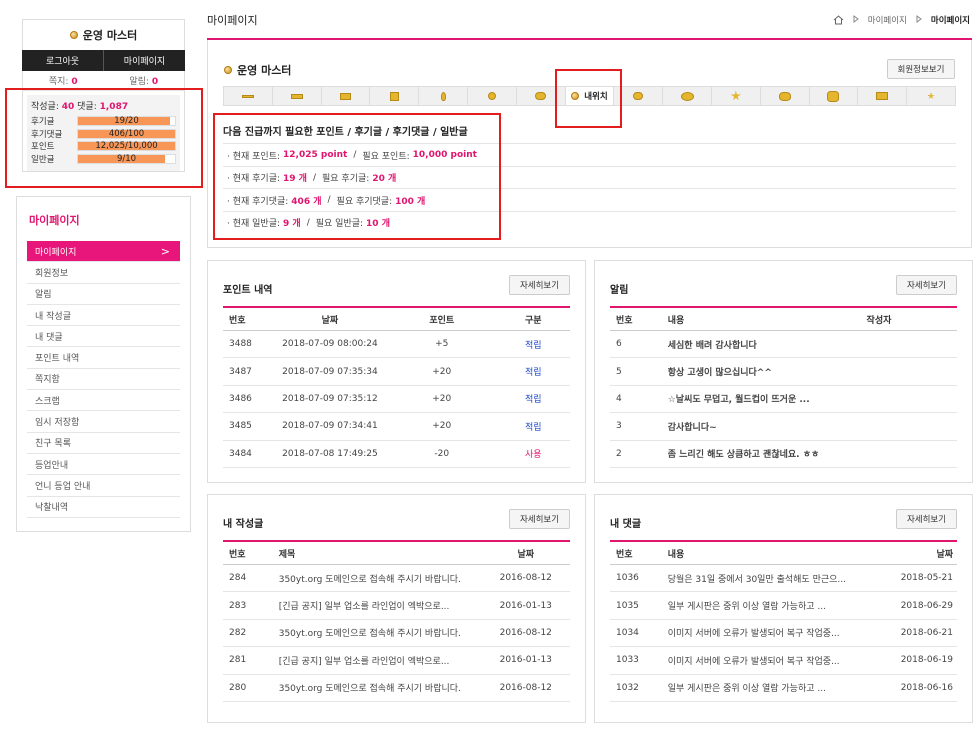 The height and width of the screenshot is (735, 979). Describe the element at coordinates (103, 443) in the screenshot. I see `sidebar-item: 친구 목록` at that location.